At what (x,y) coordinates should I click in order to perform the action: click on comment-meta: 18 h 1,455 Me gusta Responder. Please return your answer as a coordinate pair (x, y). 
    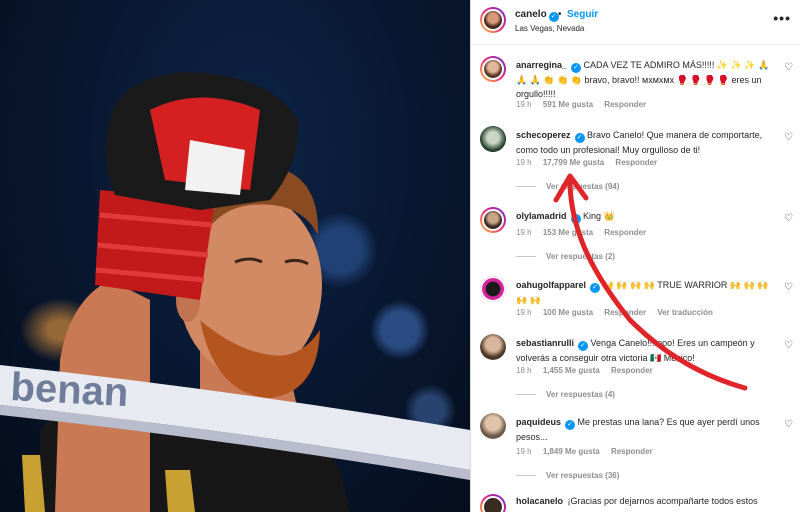
    Looking at the image, I should click on (589, 370).